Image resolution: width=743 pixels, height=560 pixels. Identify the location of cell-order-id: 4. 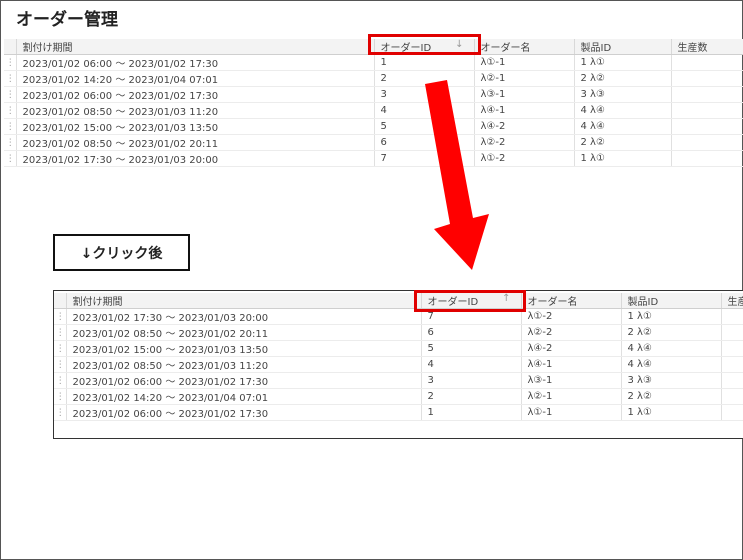
(471, 364).